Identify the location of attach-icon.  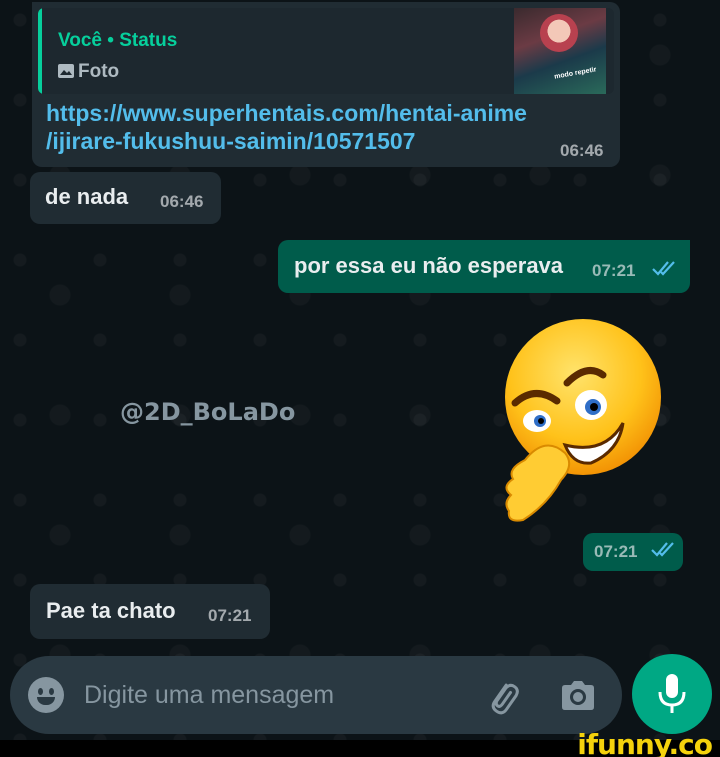
(502, 696).